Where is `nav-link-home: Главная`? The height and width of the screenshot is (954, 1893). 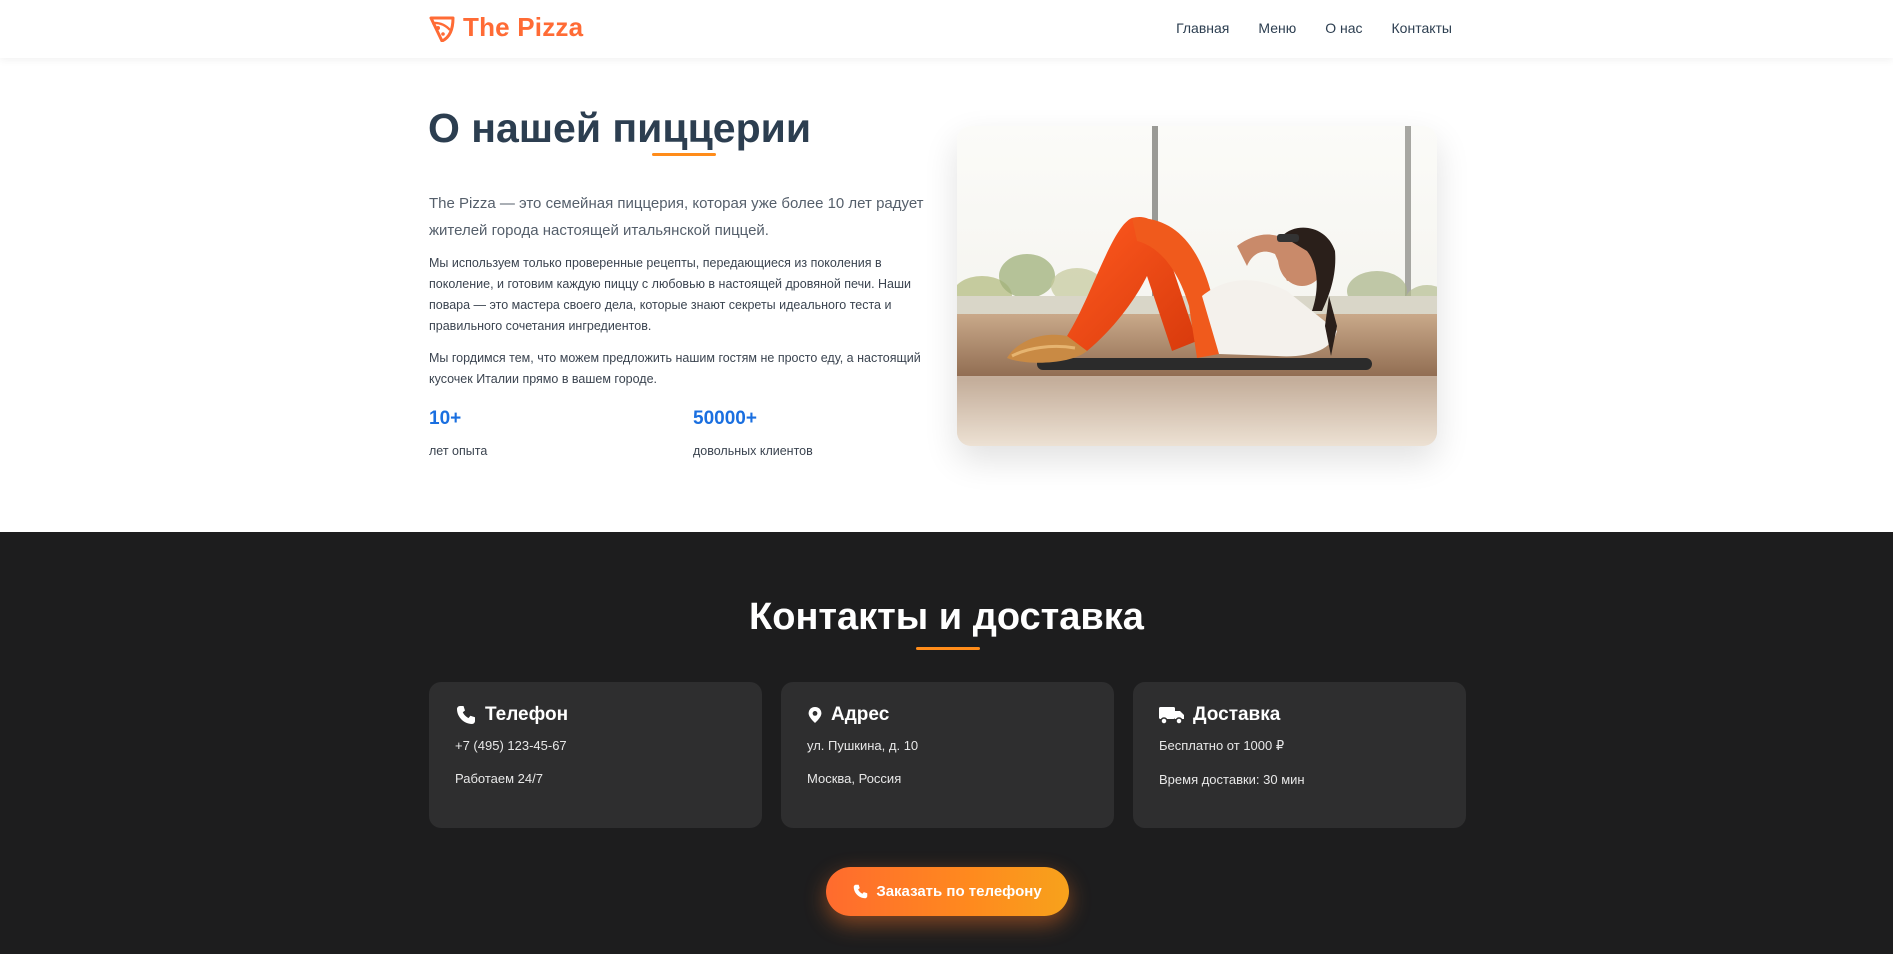 nav-link-home: Главная is located at coordinates (1202, 28).